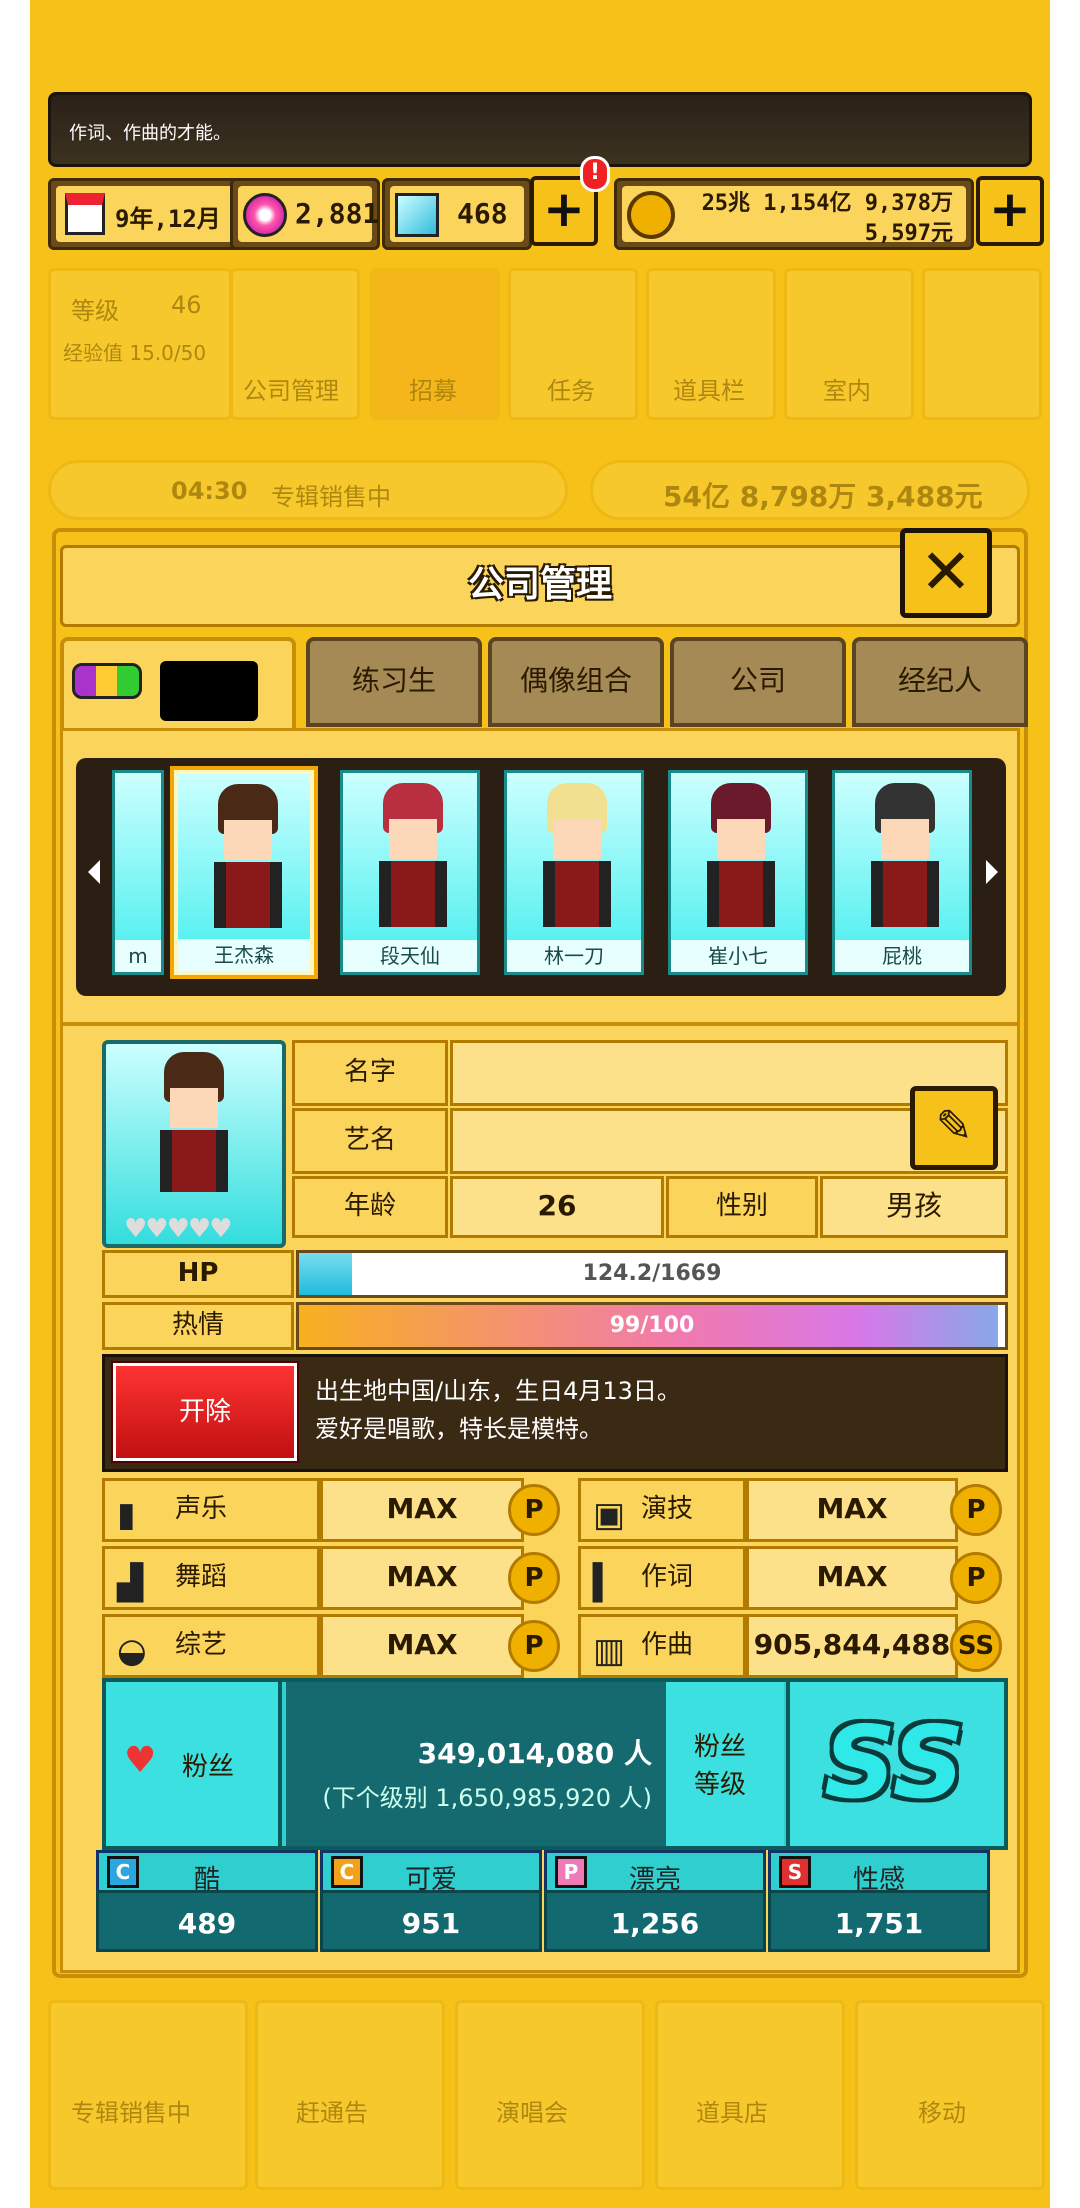 The image size is (1080, 2208). What do you see at coordinates (209, 491) in the screenshot?
I see `album-timer: 04:30` at bounding box center [209, 491].